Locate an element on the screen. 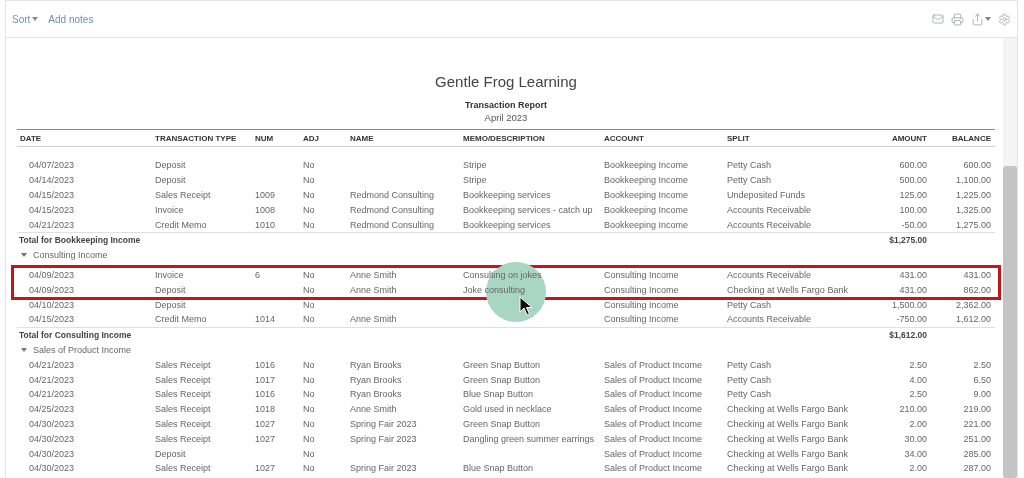  total-label: Total for Bookkeeping Income is located at coordinates (80, 240).